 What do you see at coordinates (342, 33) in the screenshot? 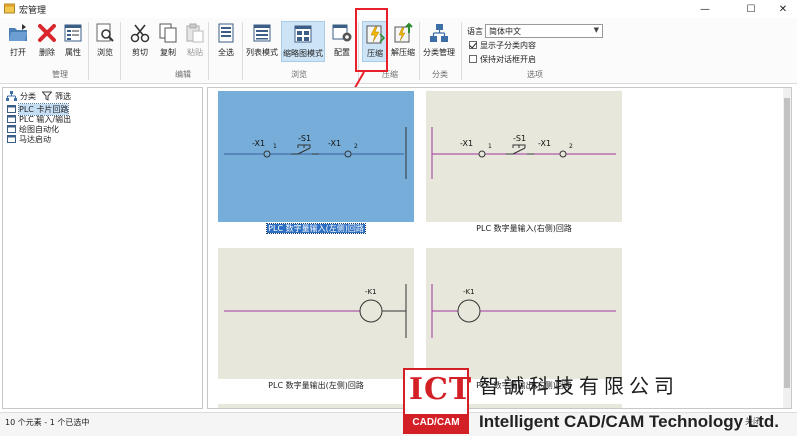
I see `config-gear-icon` at bounding box center [342, 33].